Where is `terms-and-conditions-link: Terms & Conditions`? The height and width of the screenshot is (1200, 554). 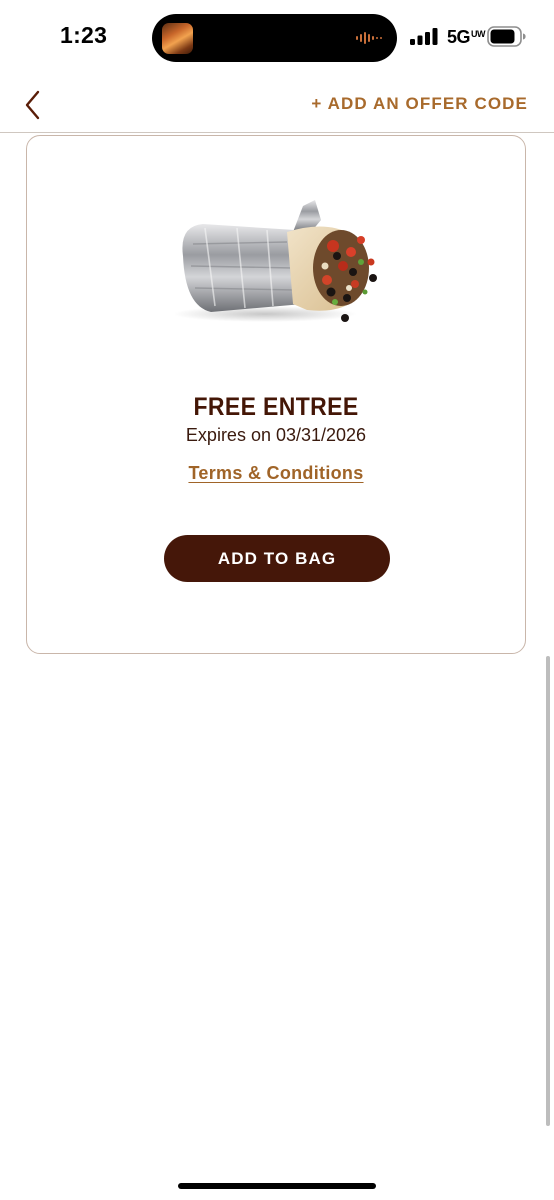
terms-and-conditions-link: Terms & Conditions is located at coordinates (275, 473).